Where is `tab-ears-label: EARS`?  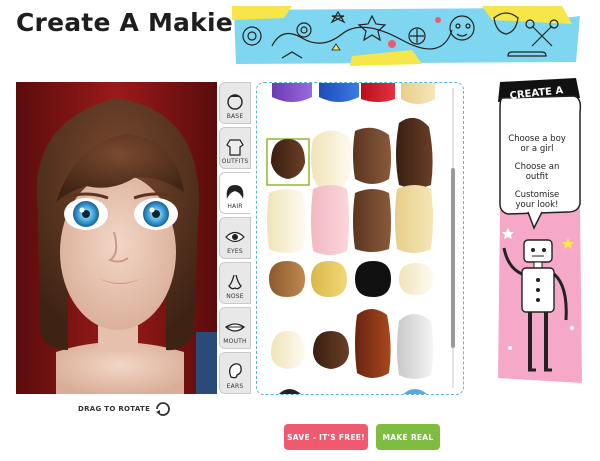 tab-ears-label: EARS is located at coordinates (235, 386).